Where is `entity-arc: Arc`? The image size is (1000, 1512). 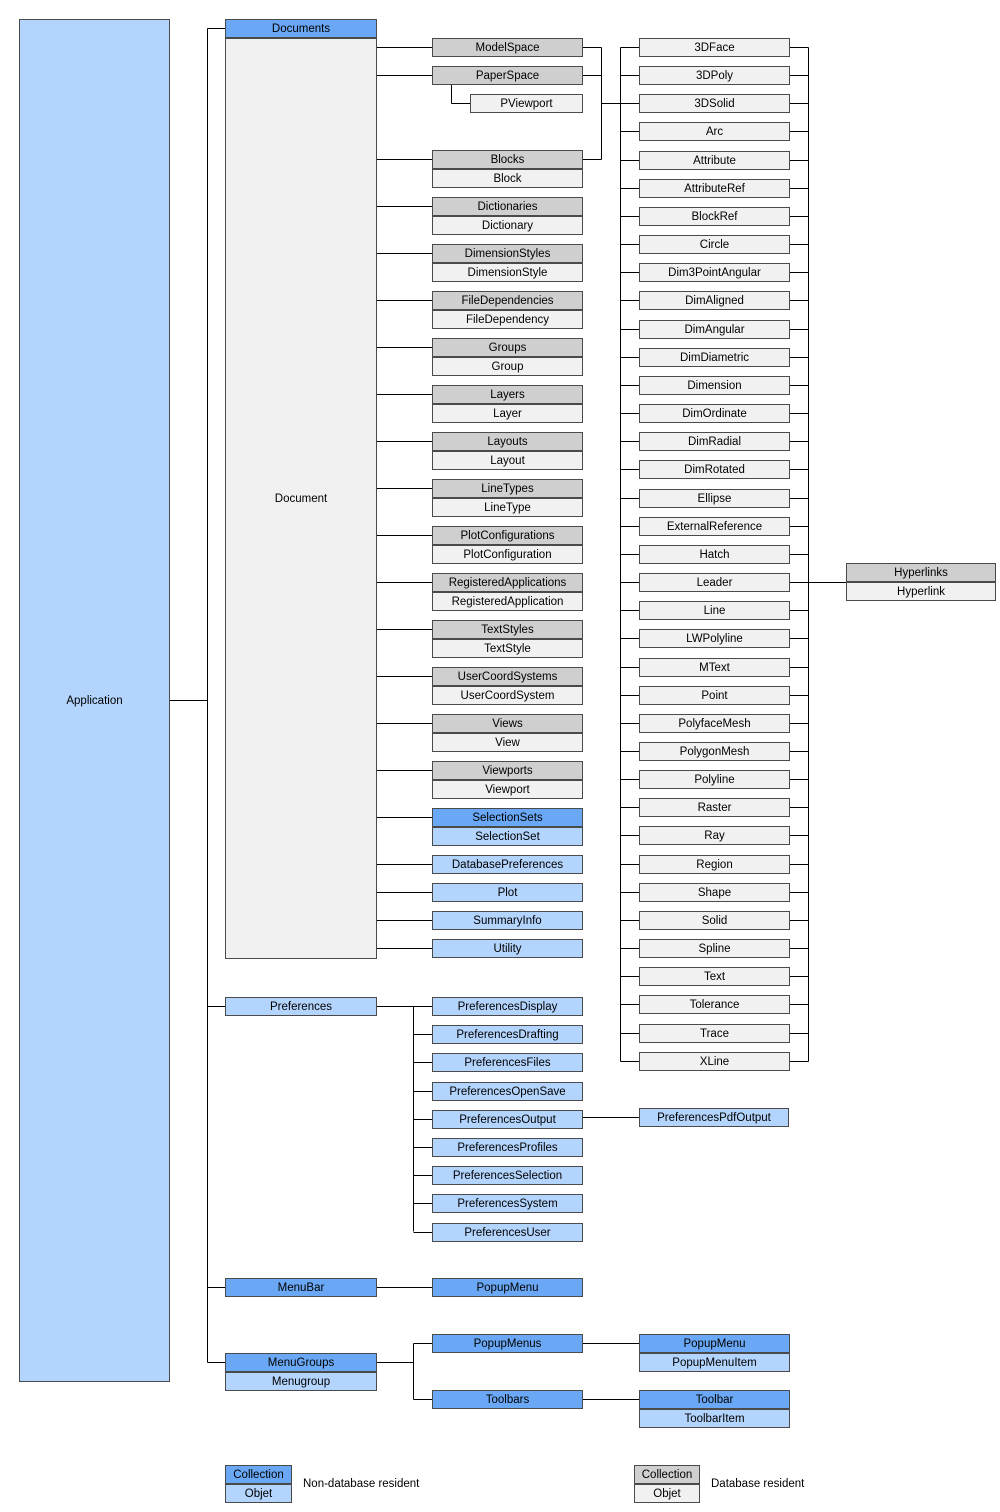 entity-arc: Arc is located at coordinates (714, 131).